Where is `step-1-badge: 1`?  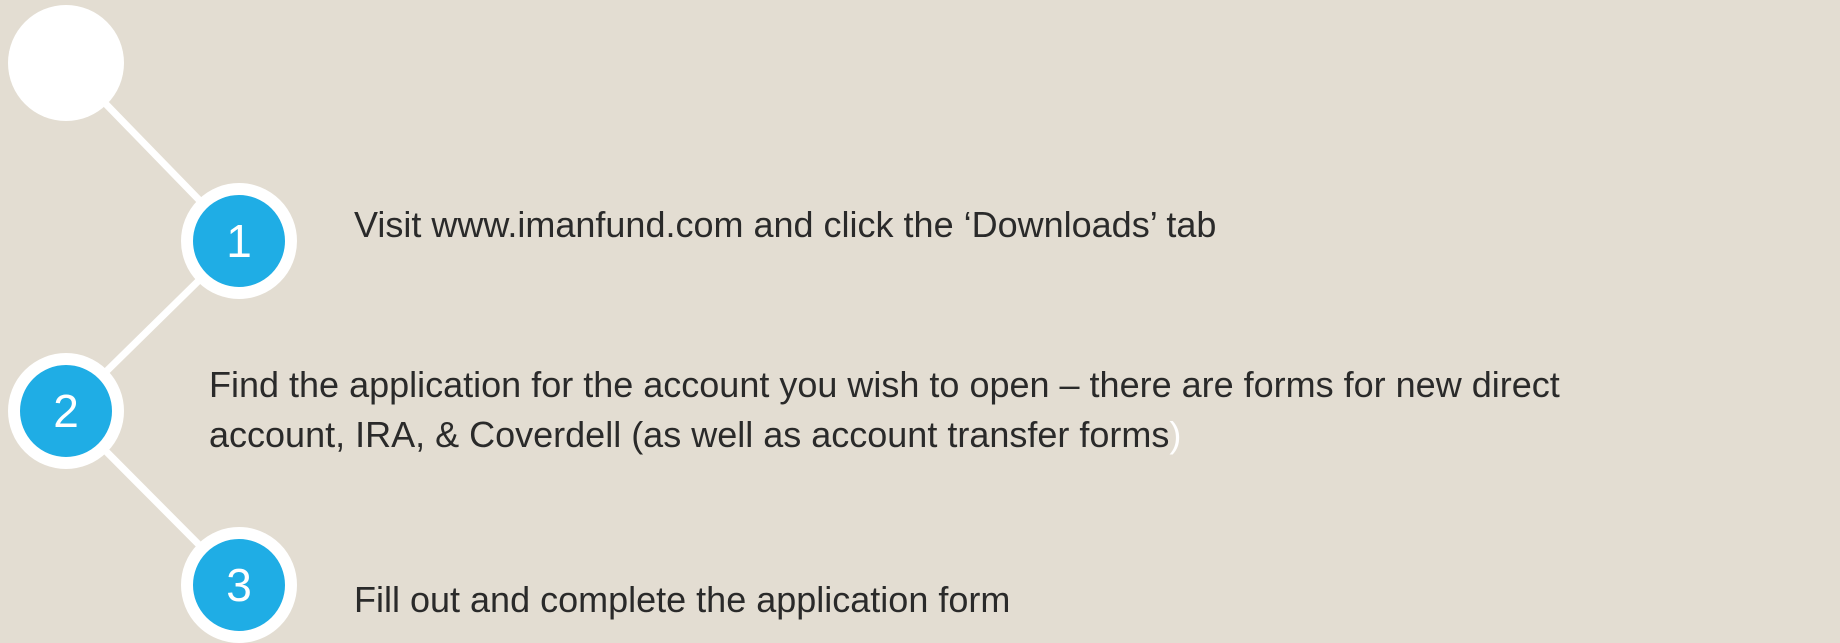
step-1-badge: 1 is located at coordinates (239, 241).